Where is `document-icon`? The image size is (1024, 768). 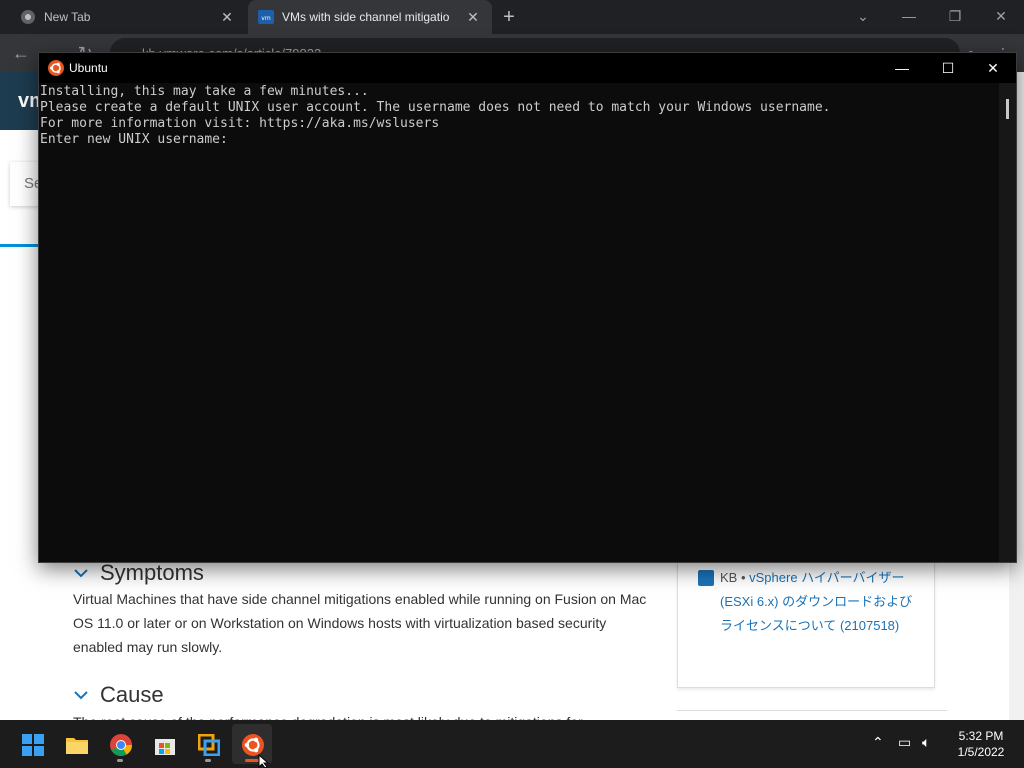
document-icon is located at coordinates (706, 578).